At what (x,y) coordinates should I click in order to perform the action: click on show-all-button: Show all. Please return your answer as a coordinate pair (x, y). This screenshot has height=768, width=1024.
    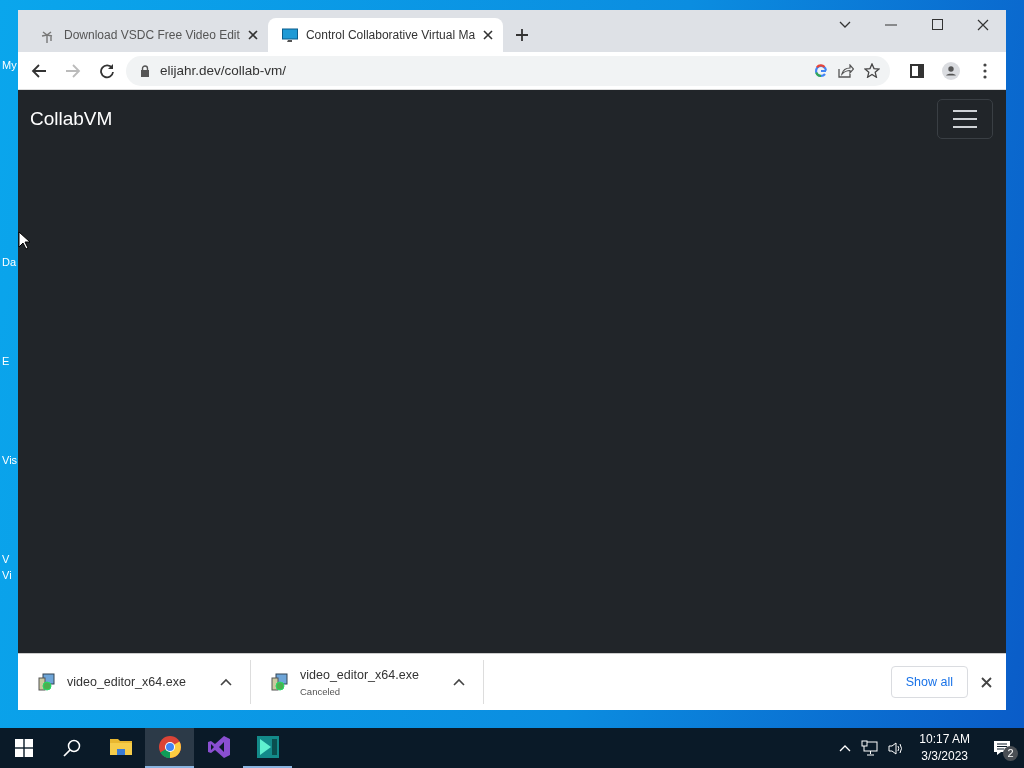
    Looking at the image, I should click on (929, 682).